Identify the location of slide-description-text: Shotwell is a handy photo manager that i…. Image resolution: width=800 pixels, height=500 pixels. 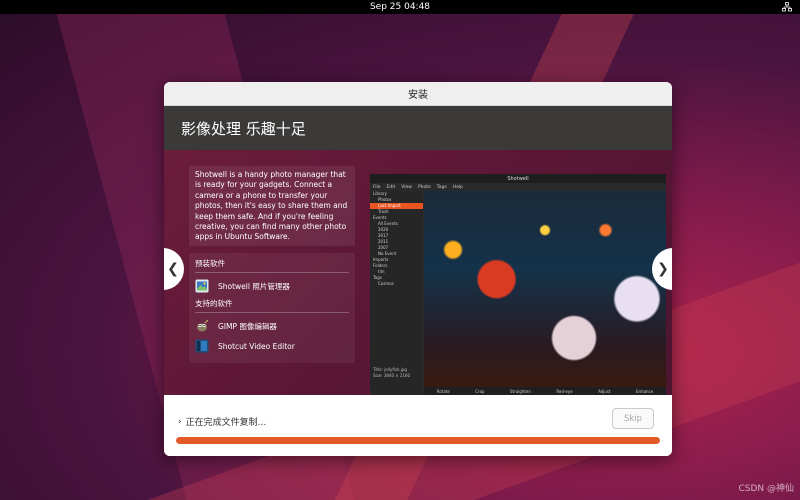
(271, 206).